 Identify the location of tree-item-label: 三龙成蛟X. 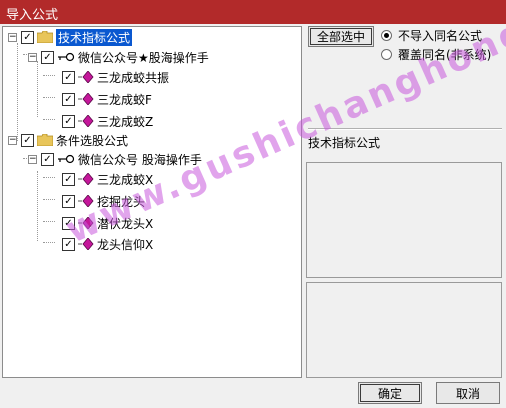
(125, 179).